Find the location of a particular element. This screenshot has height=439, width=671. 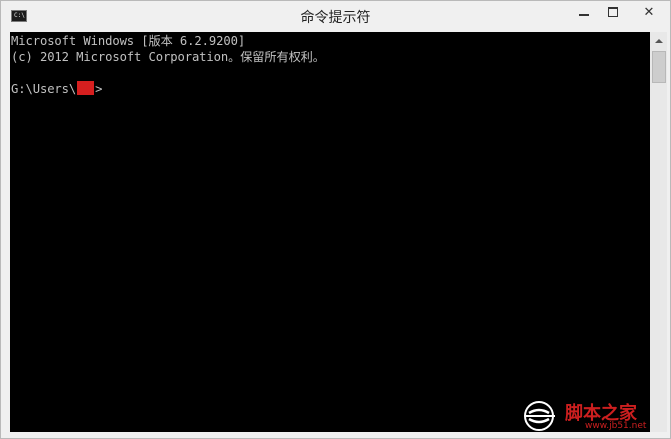

maximize-icon is located at coordinates (613, 12).